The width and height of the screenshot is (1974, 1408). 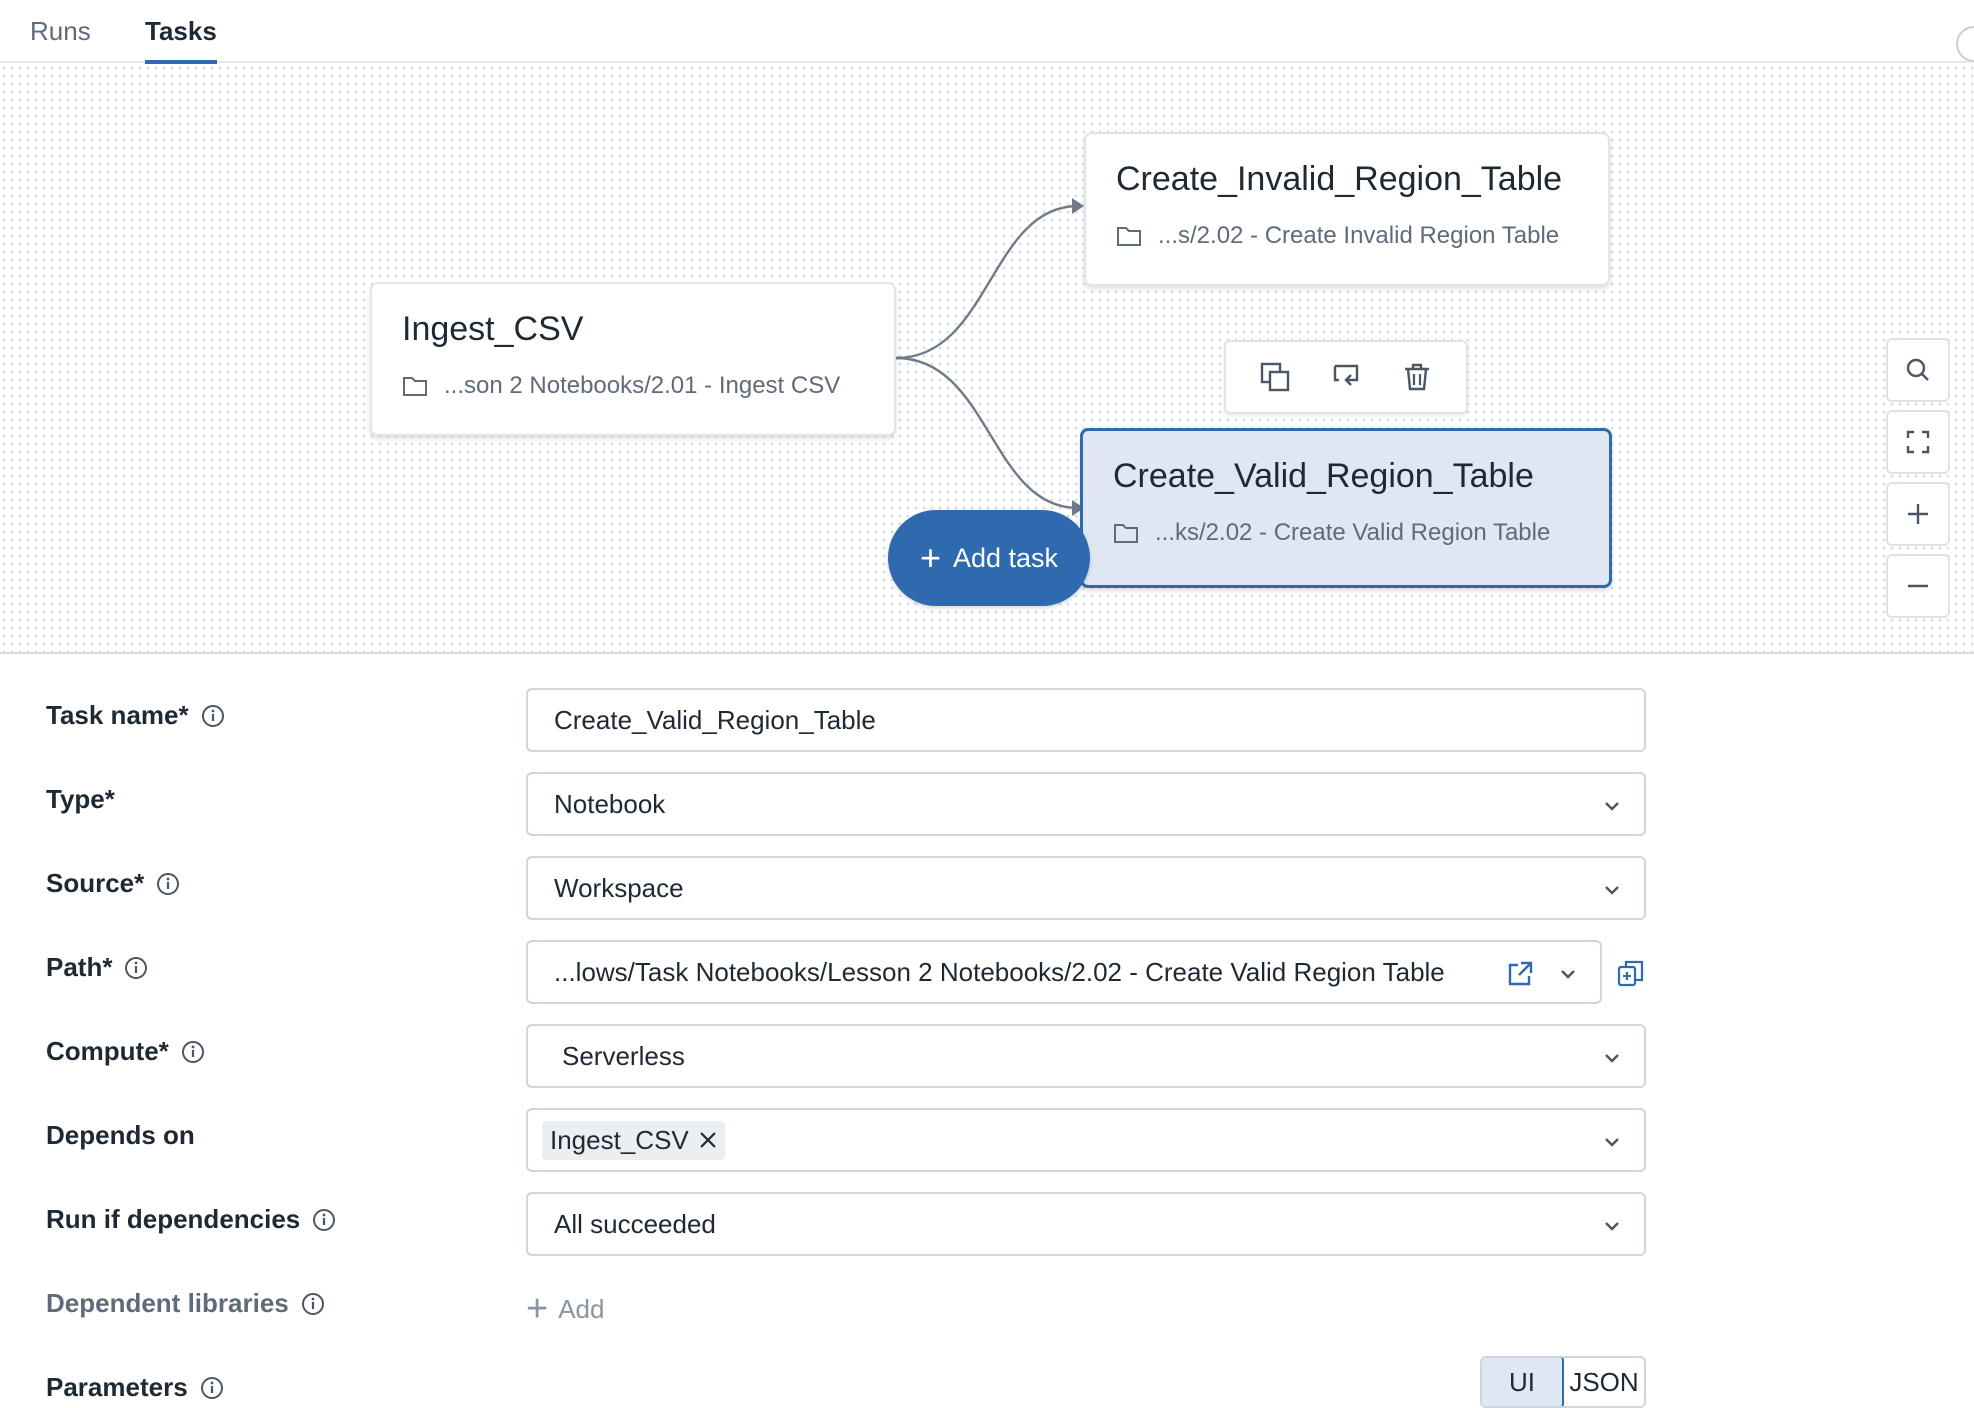 I want to click on task-name-label-text: Task name*, so click(x=117, y=715).